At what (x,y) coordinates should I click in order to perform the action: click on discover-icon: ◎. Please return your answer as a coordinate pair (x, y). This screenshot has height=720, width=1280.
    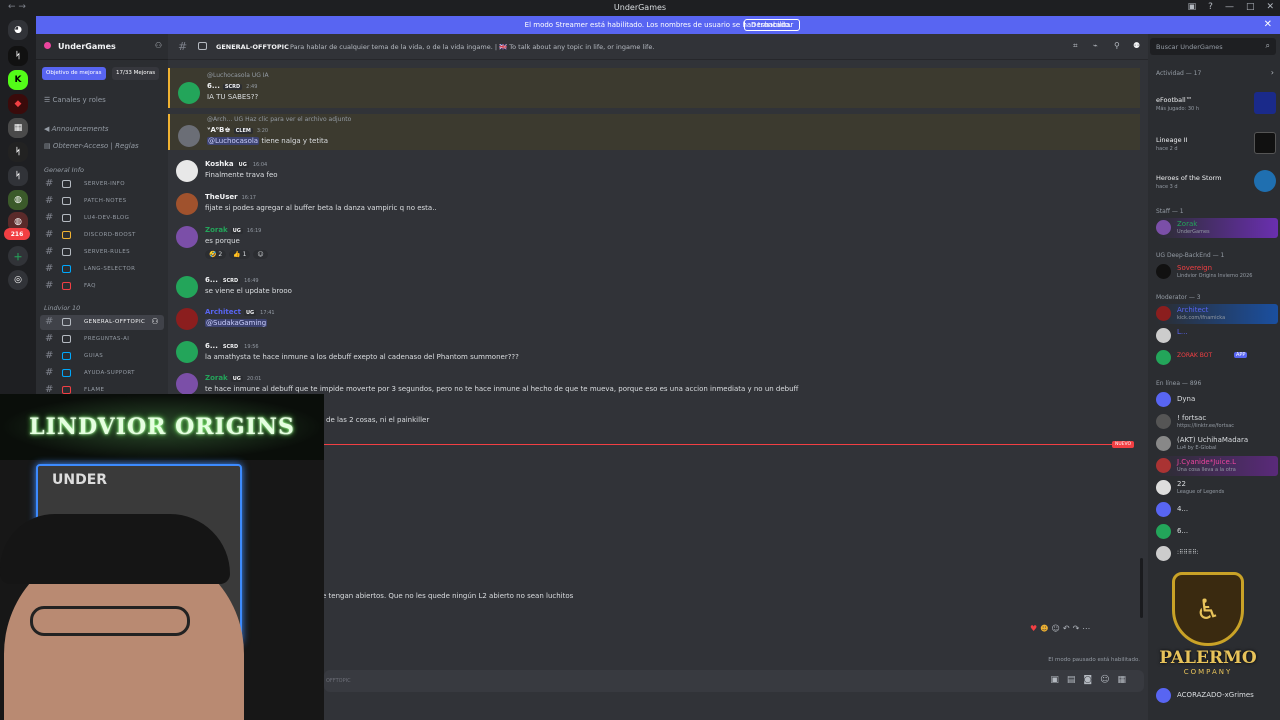
    Looking at the image, I should click on (18, 280).